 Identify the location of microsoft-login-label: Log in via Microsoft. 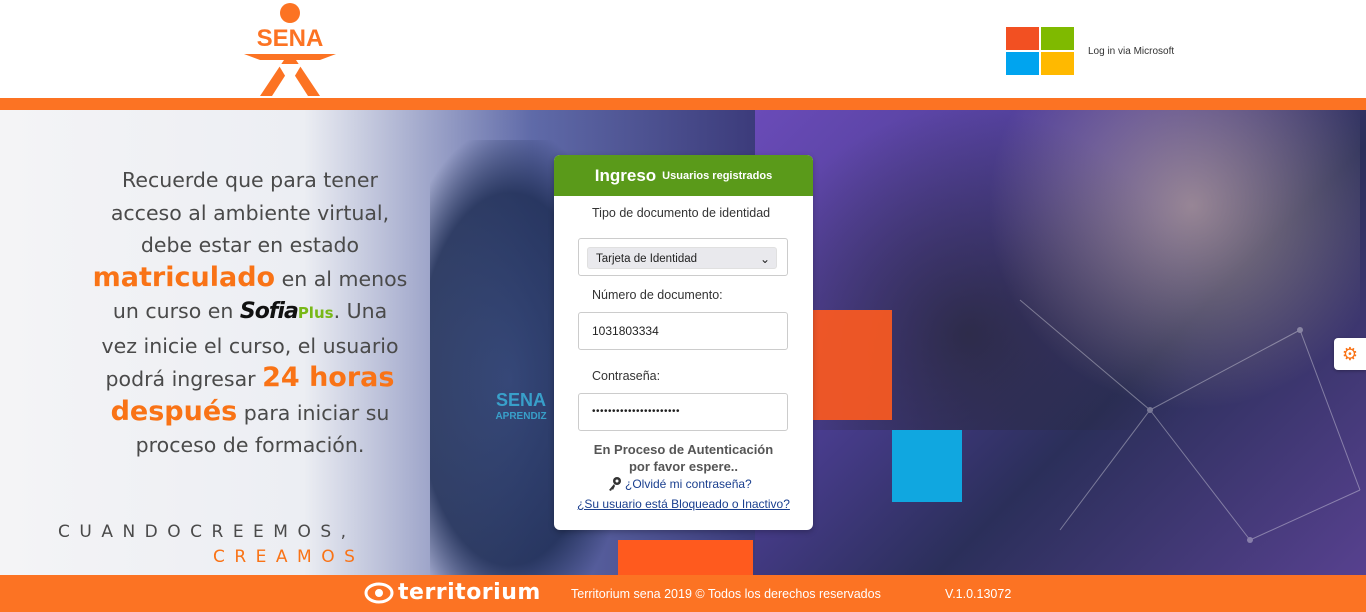
(1131, 51).